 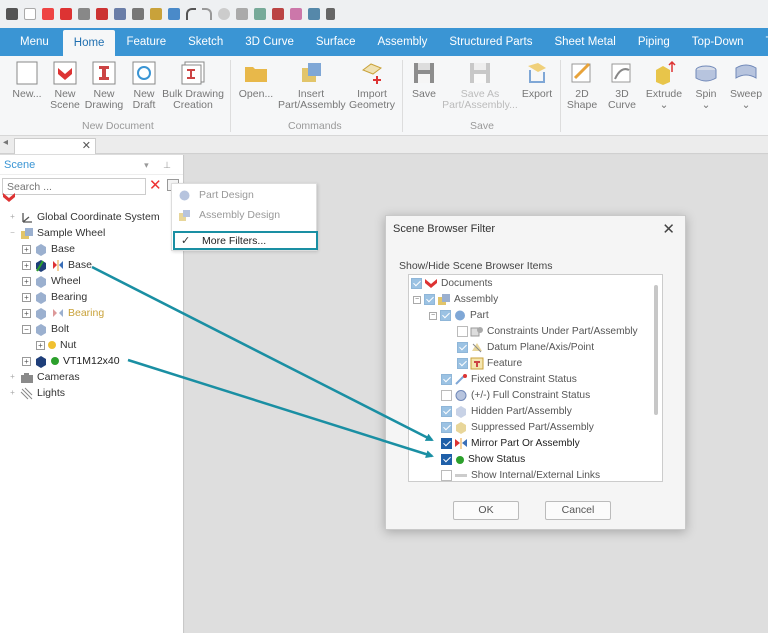 I want to click on customize-menu-icon, so click(x=330, y=14).